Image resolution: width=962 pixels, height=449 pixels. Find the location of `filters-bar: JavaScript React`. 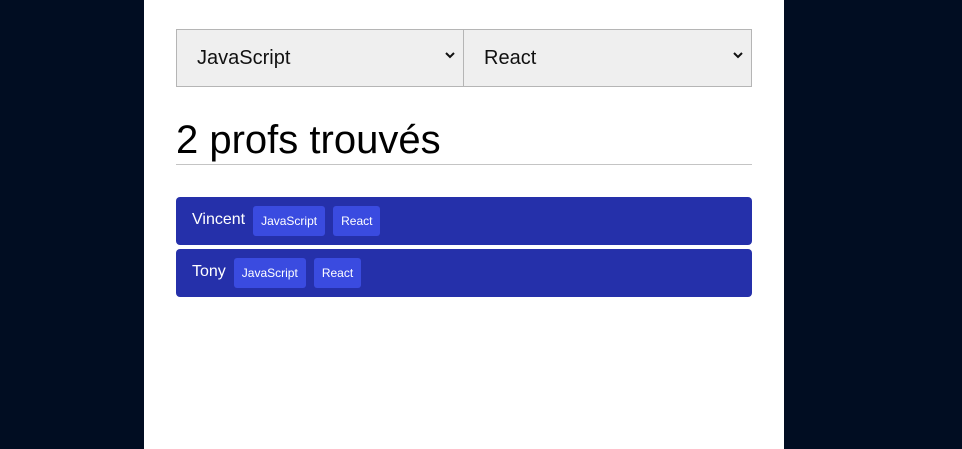

filters-bar: JavaScript React is located at coordinates (464, 58).